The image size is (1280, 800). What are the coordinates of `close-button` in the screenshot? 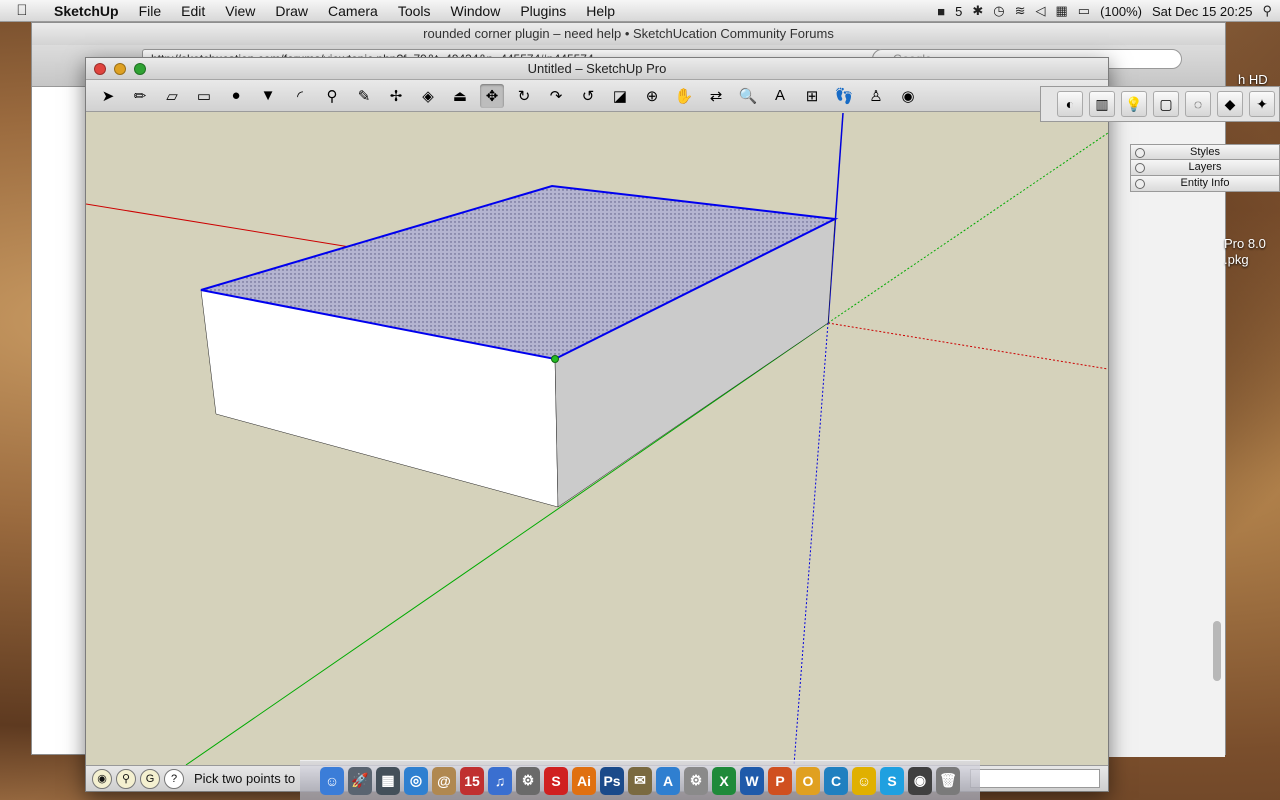 It's located at (100, 69).